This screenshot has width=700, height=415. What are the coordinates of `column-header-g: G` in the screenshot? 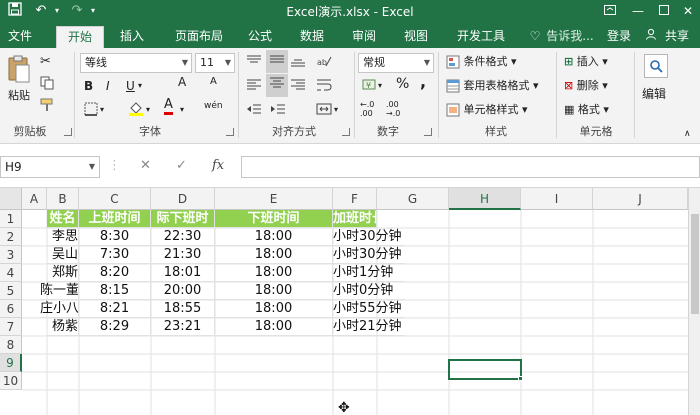 It's located at (413, 199).